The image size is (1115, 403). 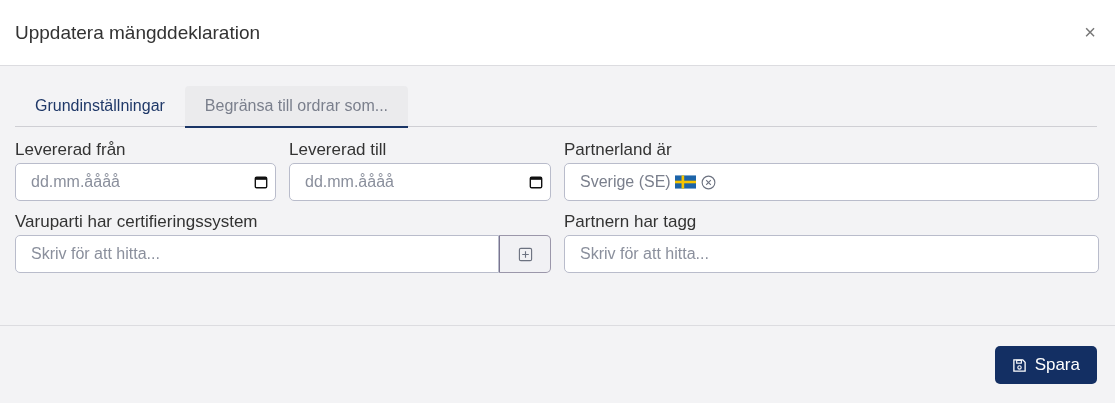 I want to click on dialog-title: Uppdatera mängddeklaration, so click(x=138, y=32).